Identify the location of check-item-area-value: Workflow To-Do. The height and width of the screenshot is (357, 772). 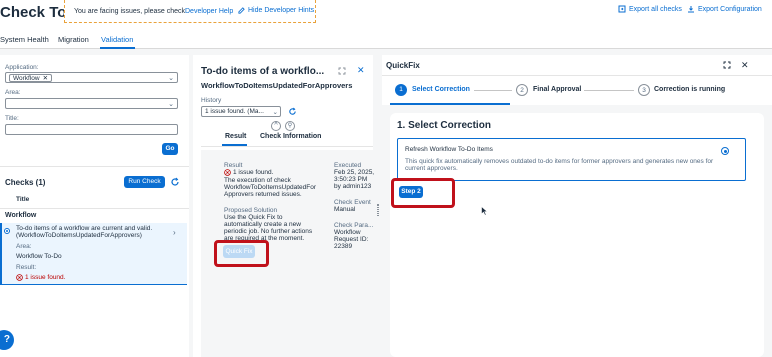
(39, 256).